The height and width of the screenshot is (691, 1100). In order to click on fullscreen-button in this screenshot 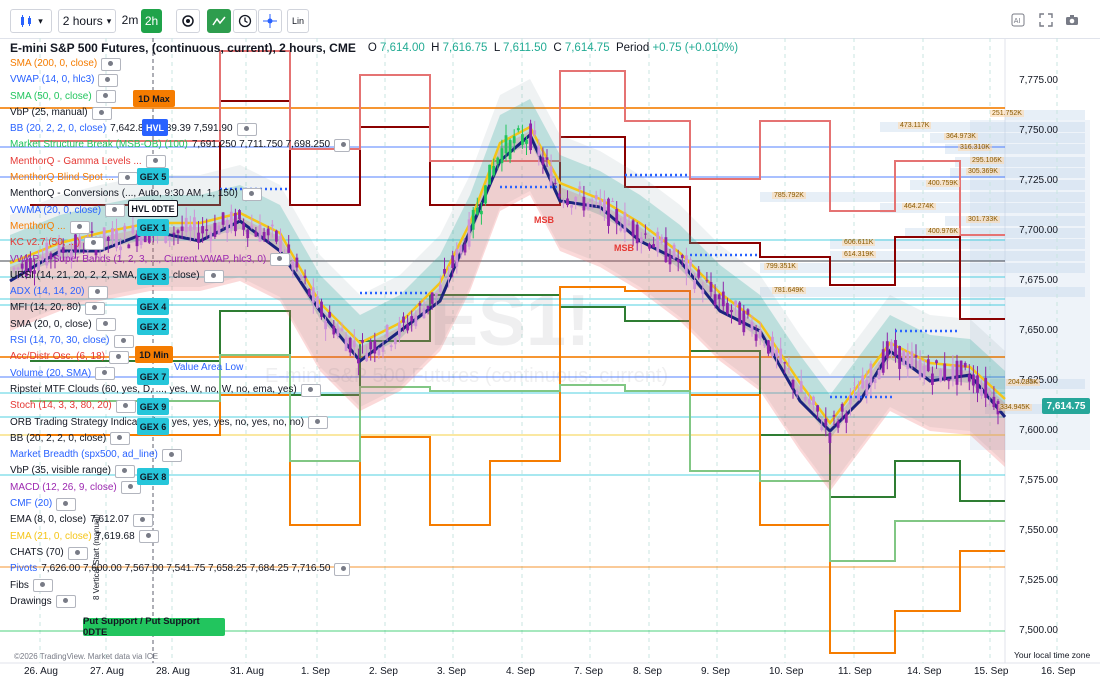, I will do `click(1046, 20)`.